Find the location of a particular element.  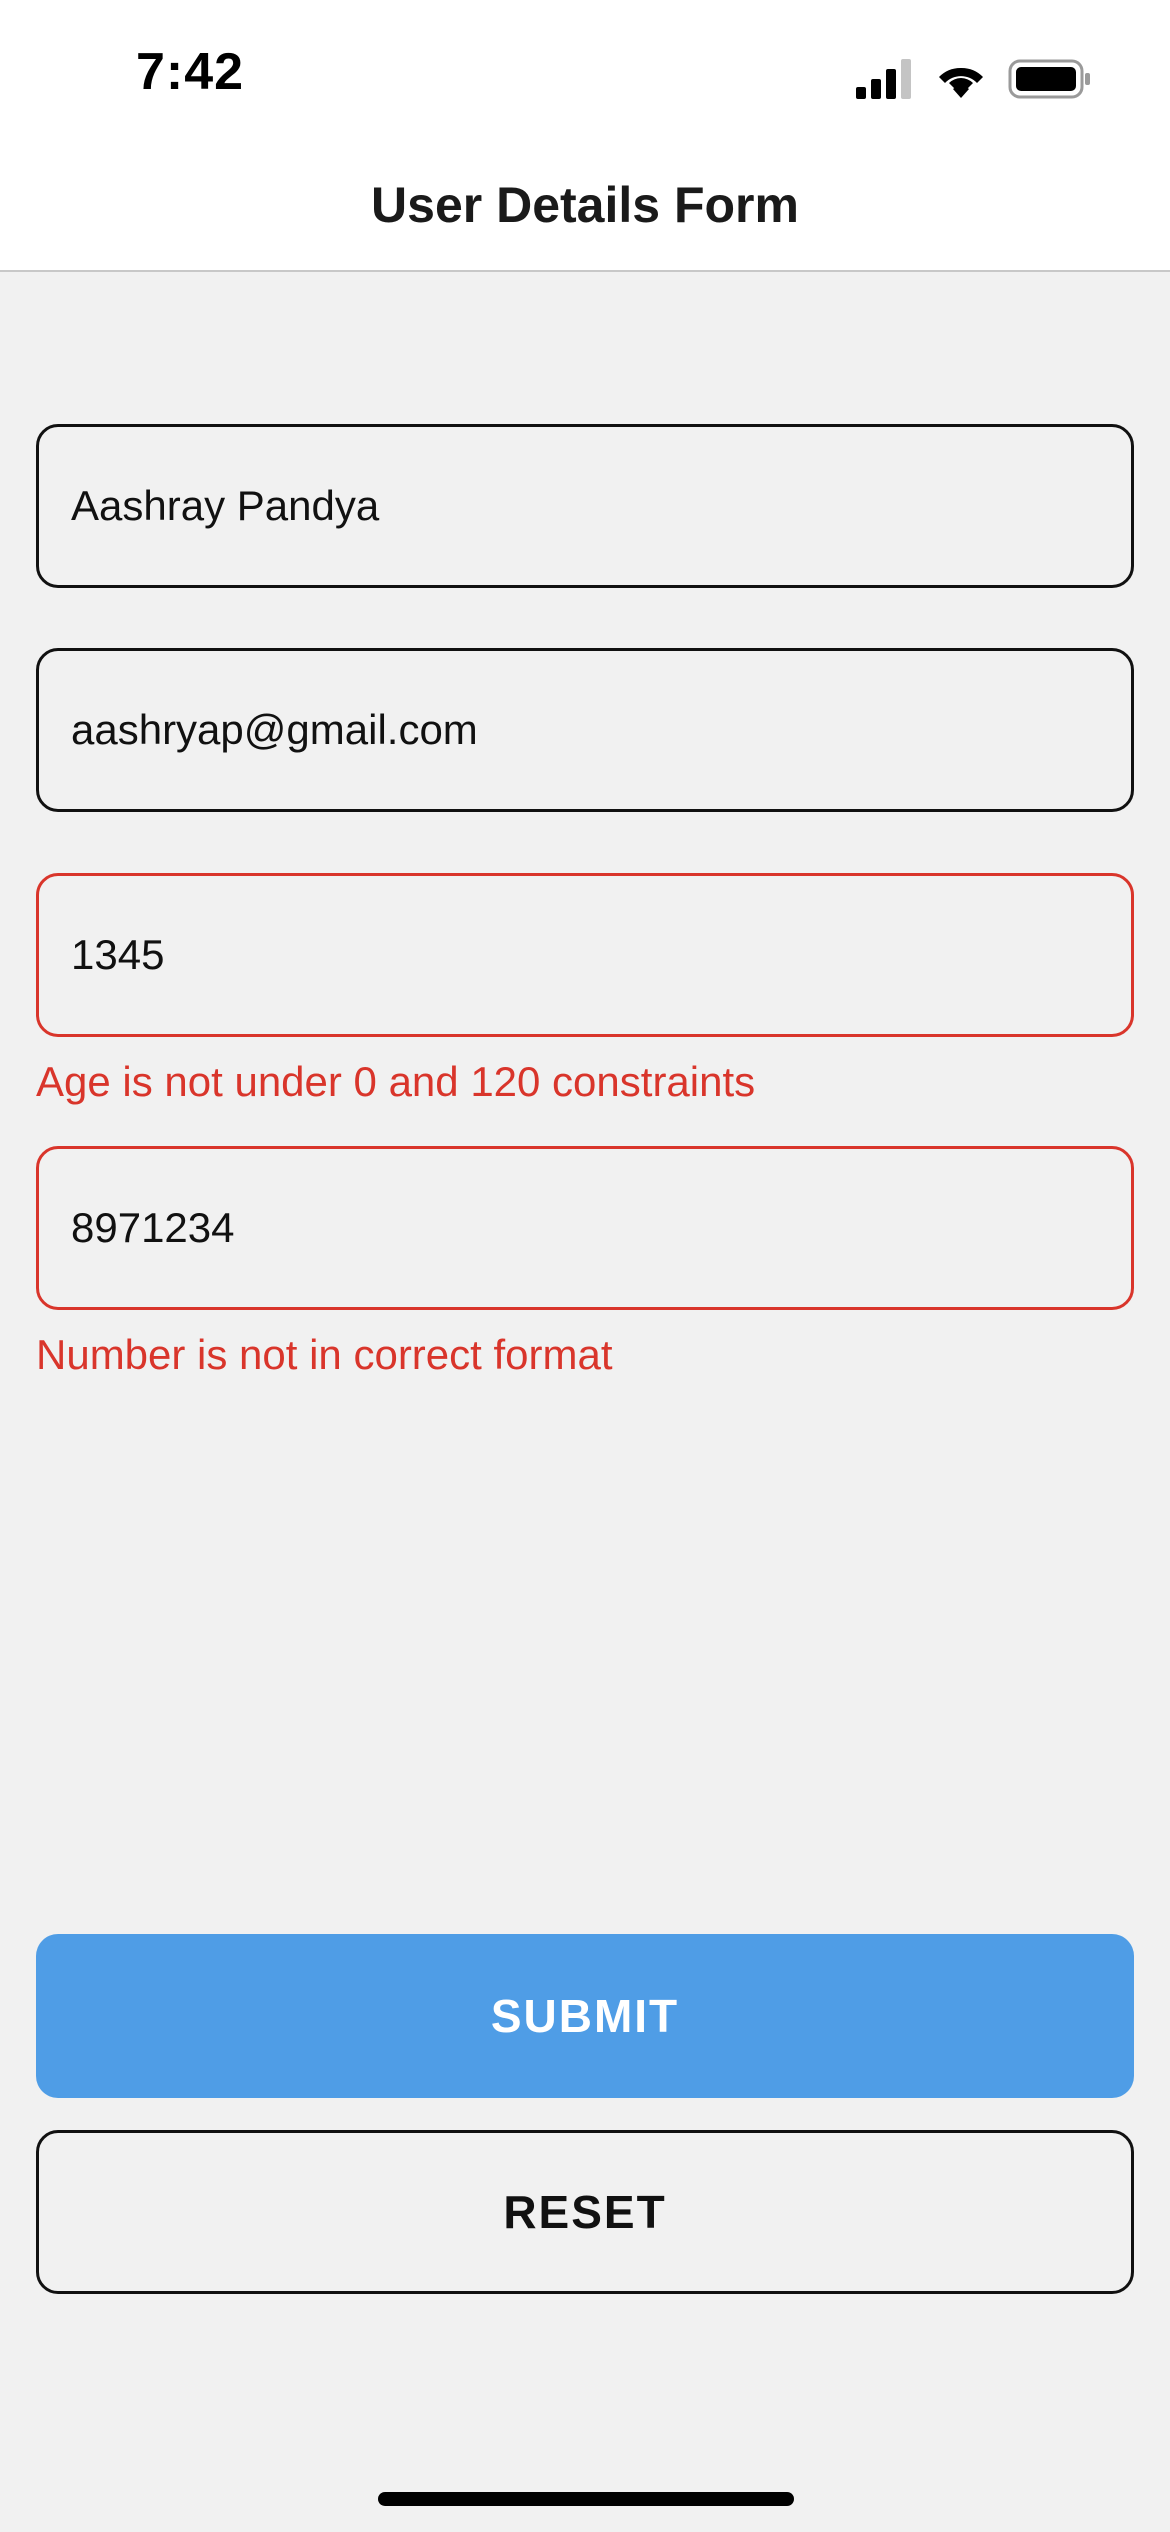

name-input is located at coordinates (585, 506).